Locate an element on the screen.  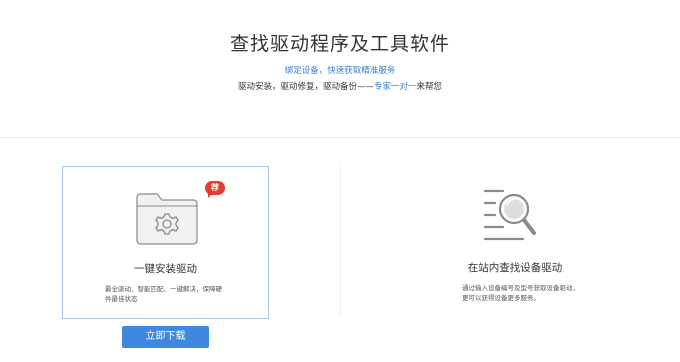
vertical-divider is located at coordinates (340, 241).